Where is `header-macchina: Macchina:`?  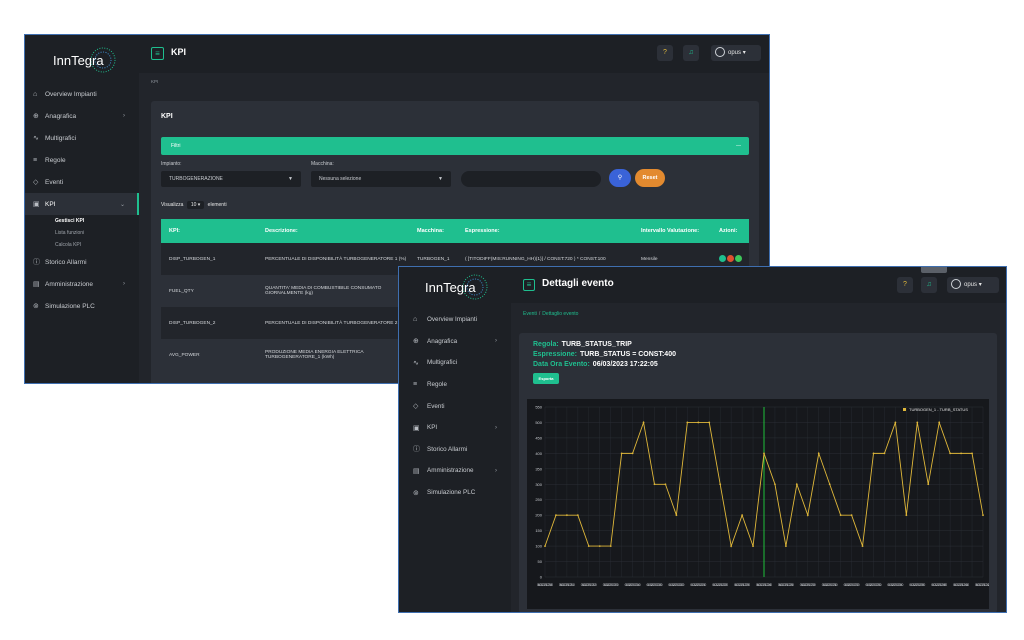 header-macchina: Macchina: is located at coordinates (433, 231).